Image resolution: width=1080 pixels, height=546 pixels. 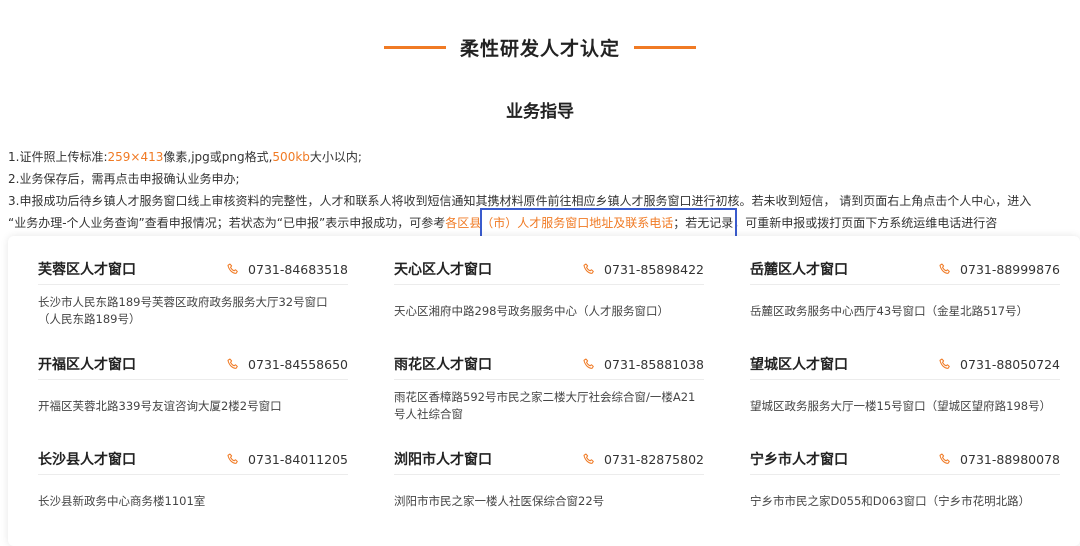 I want to click on window-phone-number: 0731-85898422, so click(x=654, y=269).